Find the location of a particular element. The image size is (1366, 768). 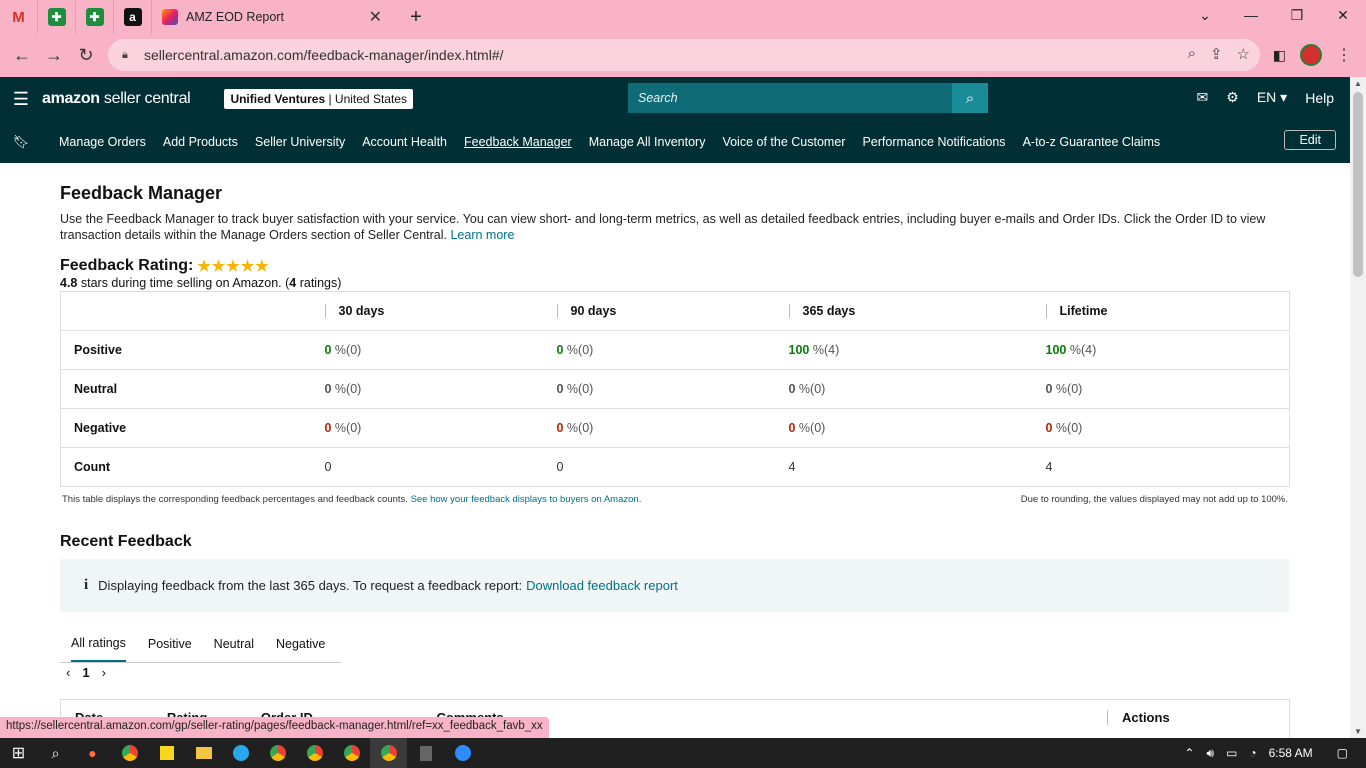

nav-manage-orders: Manage Orders is located at coordinates (102, 142).